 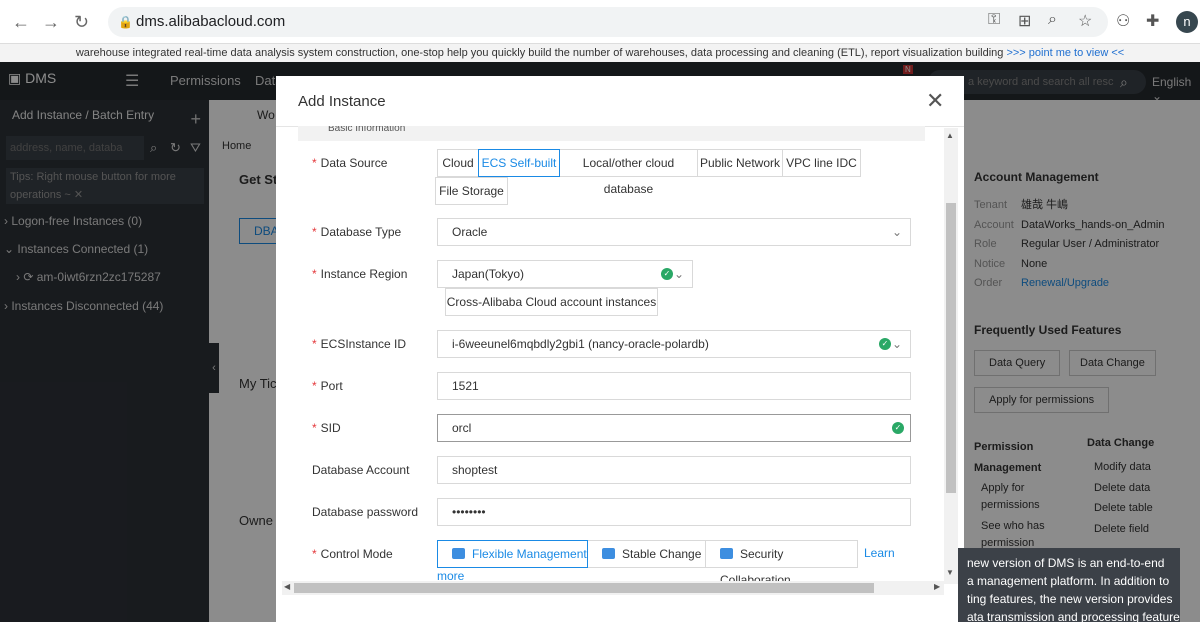 What do you see at coordinates (211, 21) in the screenshot?
I see `url-text: dms.alibabacloud.com` at bounding box center [211, 21].